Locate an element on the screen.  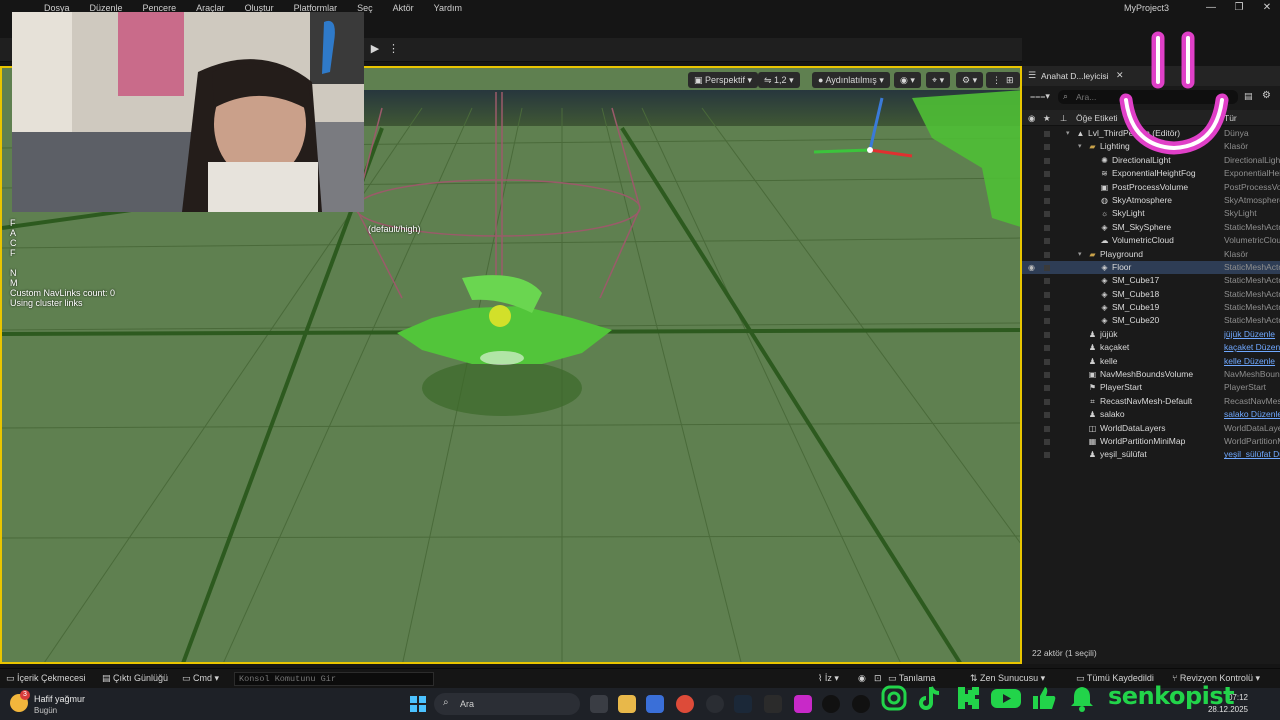
menu-actor: Aktör is located at coordinates (403, 8).